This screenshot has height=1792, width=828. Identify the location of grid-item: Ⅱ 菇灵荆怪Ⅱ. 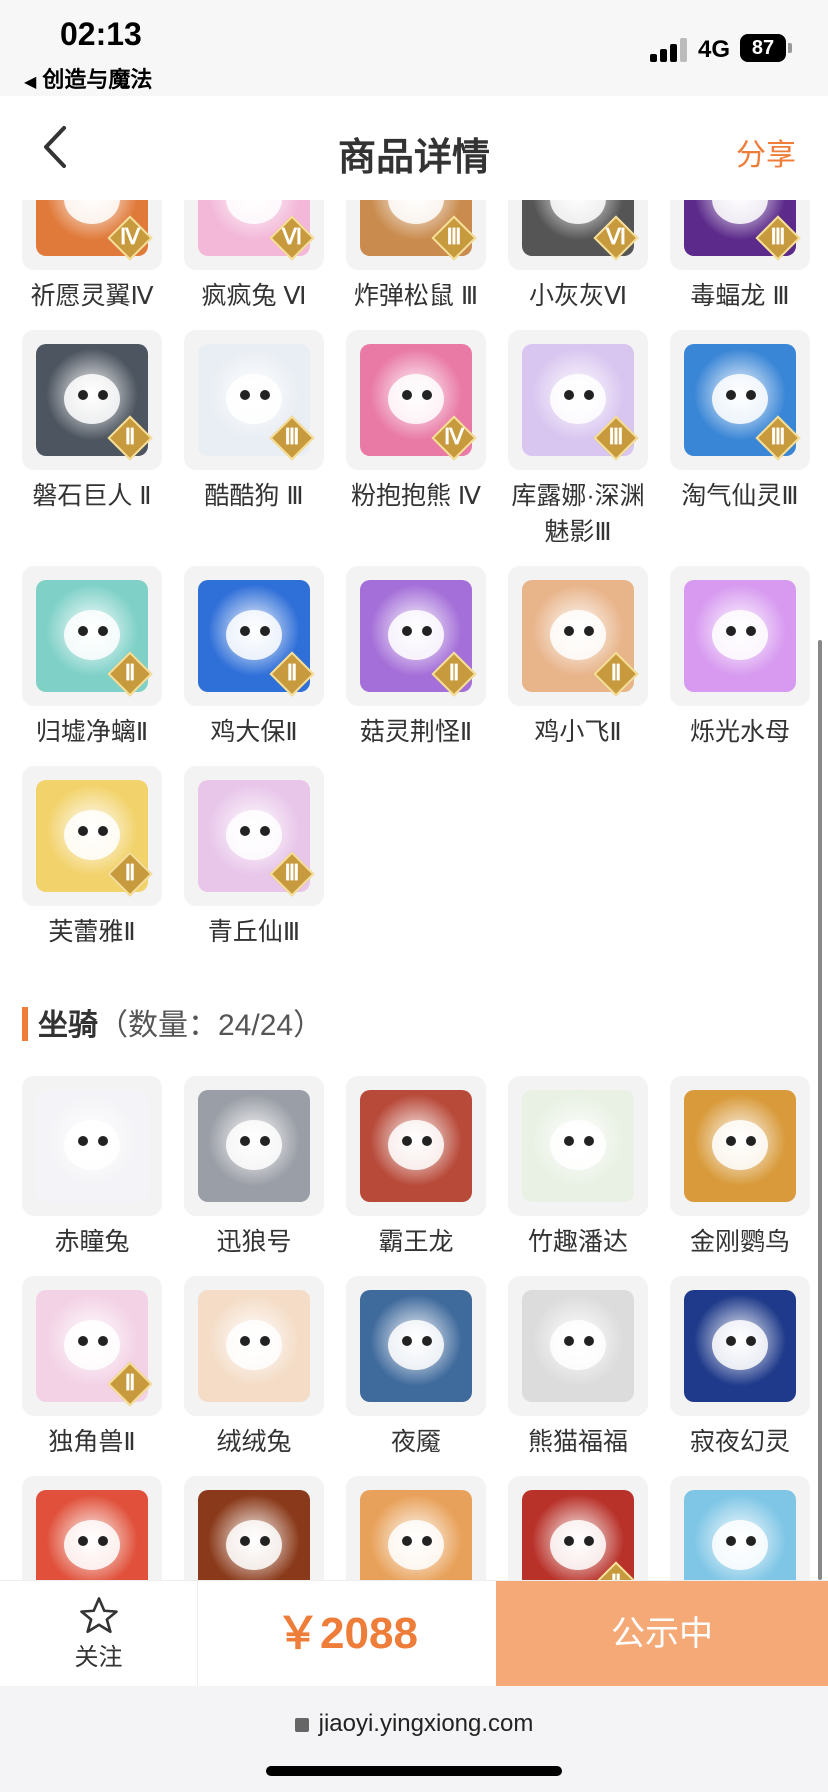
(416, 658).